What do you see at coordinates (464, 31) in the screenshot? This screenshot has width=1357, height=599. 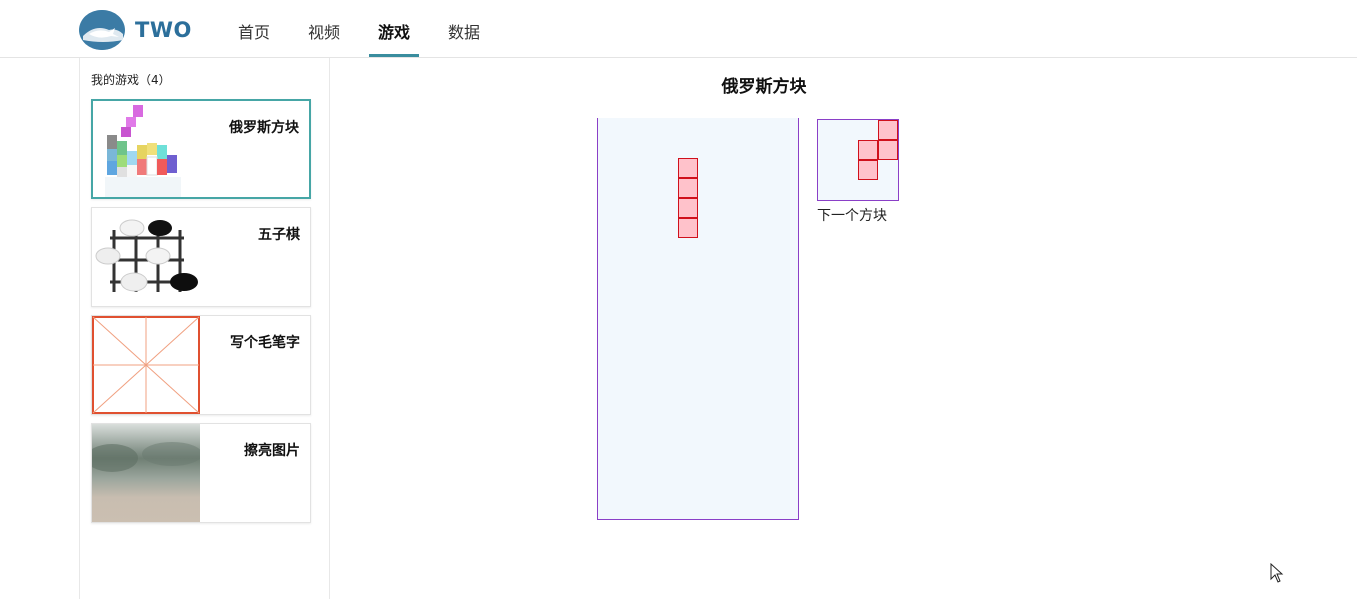 I see `nav-data: 数据` at bounding box center [464, 31].